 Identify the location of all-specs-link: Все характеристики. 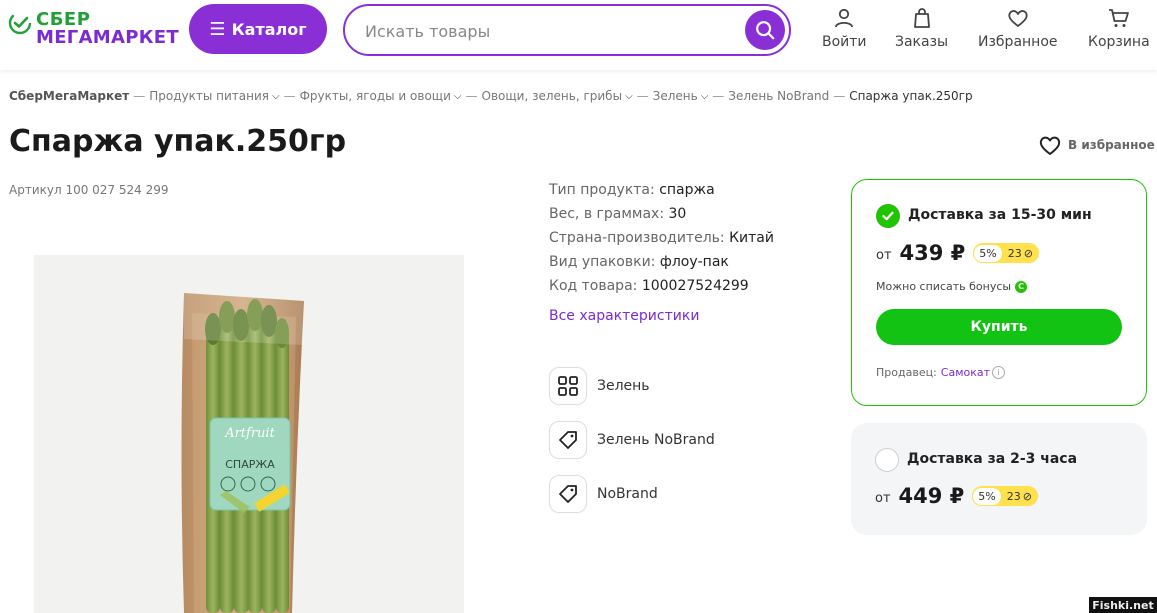
(624, 316).